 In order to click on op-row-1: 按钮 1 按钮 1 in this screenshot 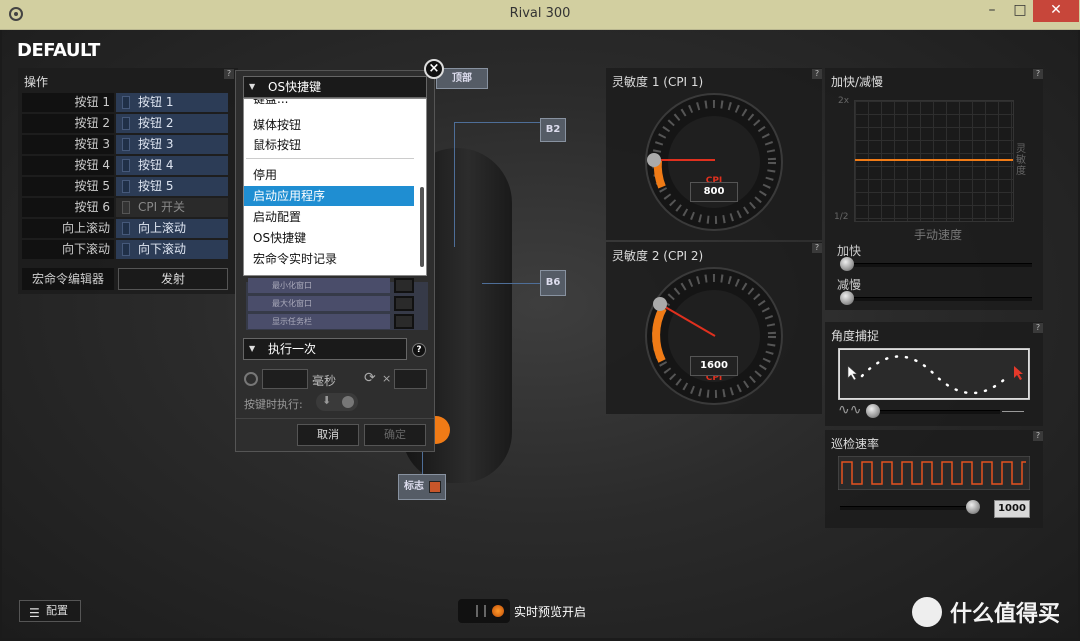, I will do `click(125, 103)`.